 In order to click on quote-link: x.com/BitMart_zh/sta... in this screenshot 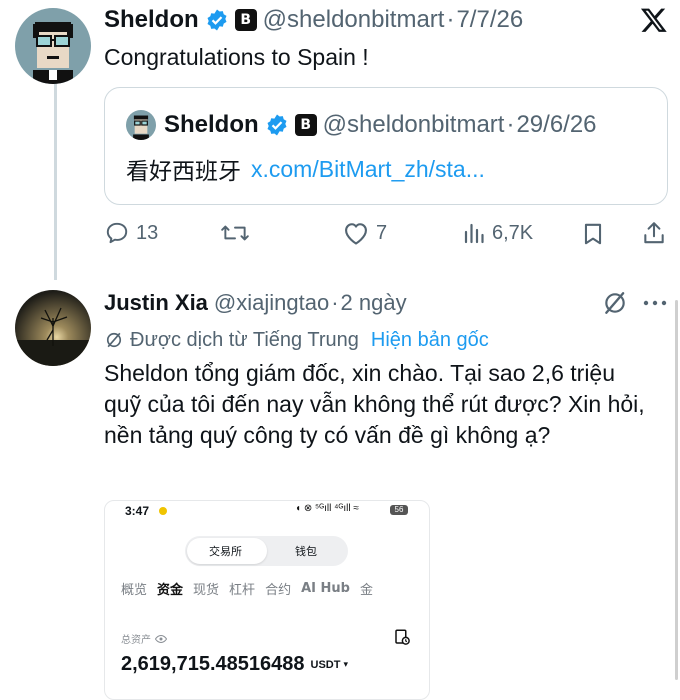, I will do `click(368, 169)`.